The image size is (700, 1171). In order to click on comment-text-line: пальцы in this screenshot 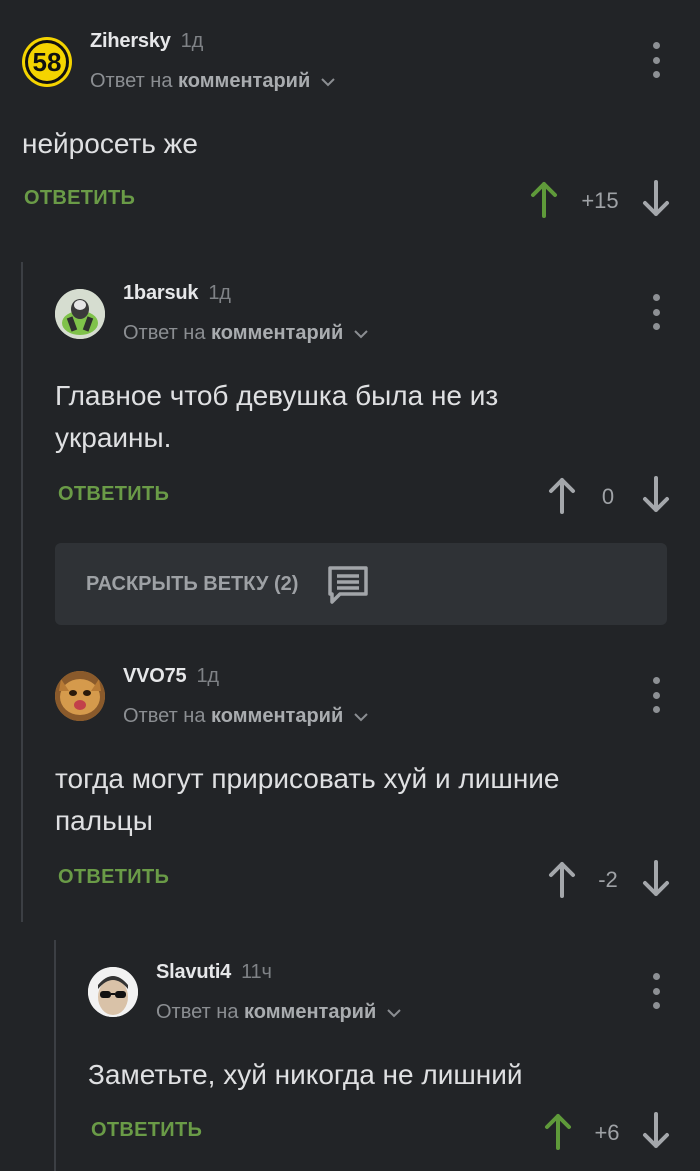, I will do `click(104, 820)`.